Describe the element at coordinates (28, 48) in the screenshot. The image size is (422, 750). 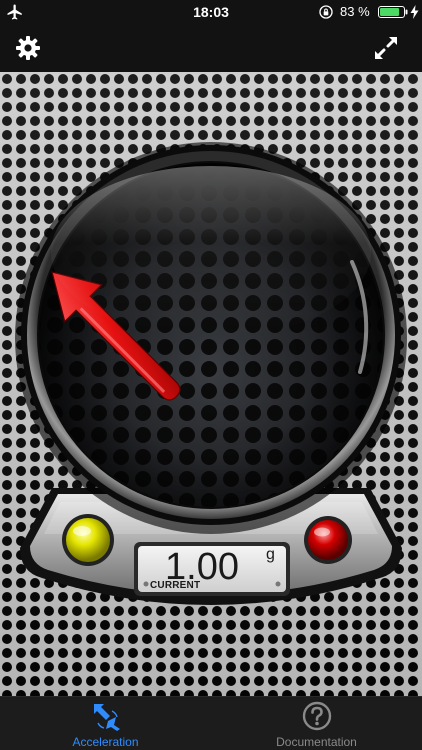
I see `gear-icon` at that location.